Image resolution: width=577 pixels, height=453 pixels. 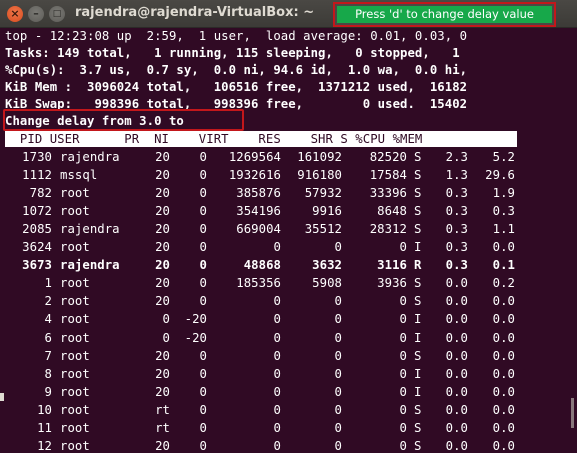 What do you see at coordinates (258, 229) in the screenshot?
I see `virt-cell: 669004` at bounding box center [258, 229].